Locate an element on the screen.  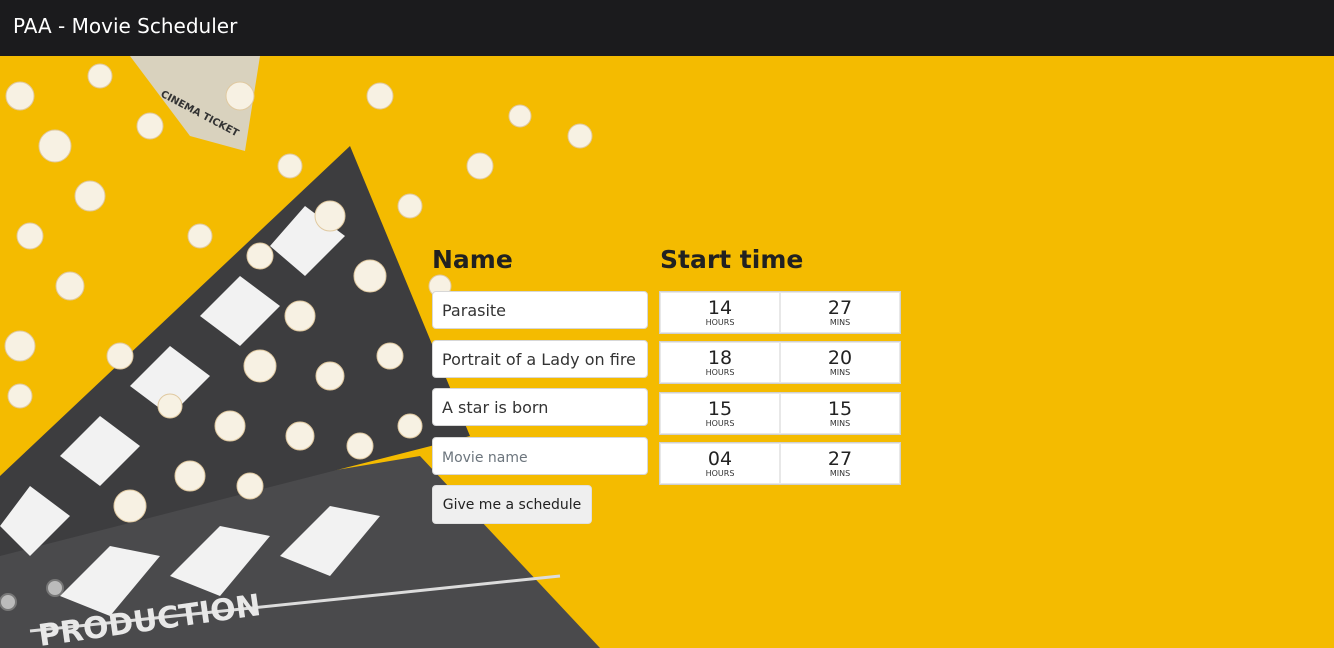
hours-field: 18 HOURS is located at coordinates (720, 362).